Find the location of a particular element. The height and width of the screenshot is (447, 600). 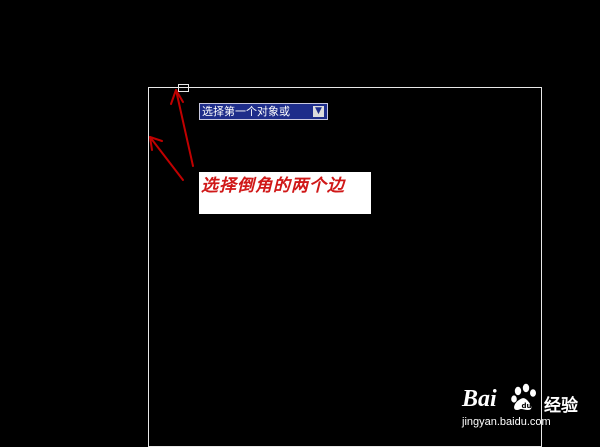

down-arrow-icon: ▼ is located at coordinates (318, 111).